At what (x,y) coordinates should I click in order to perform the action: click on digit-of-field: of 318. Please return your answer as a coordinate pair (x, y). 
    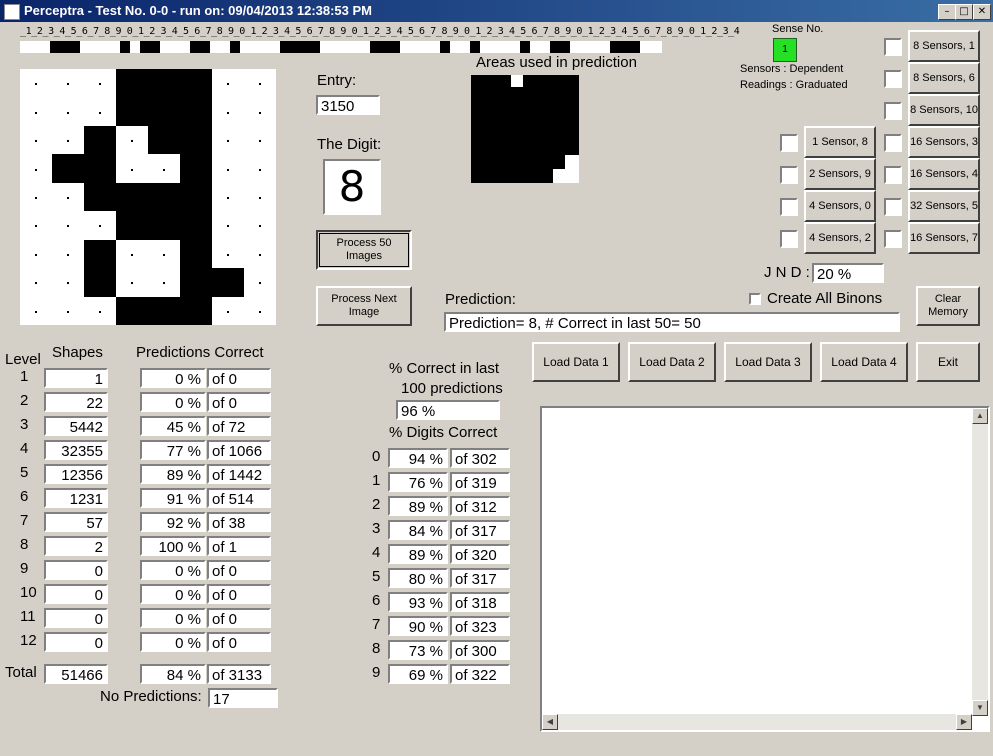
    Looking at the image, I should click on (480, 602).